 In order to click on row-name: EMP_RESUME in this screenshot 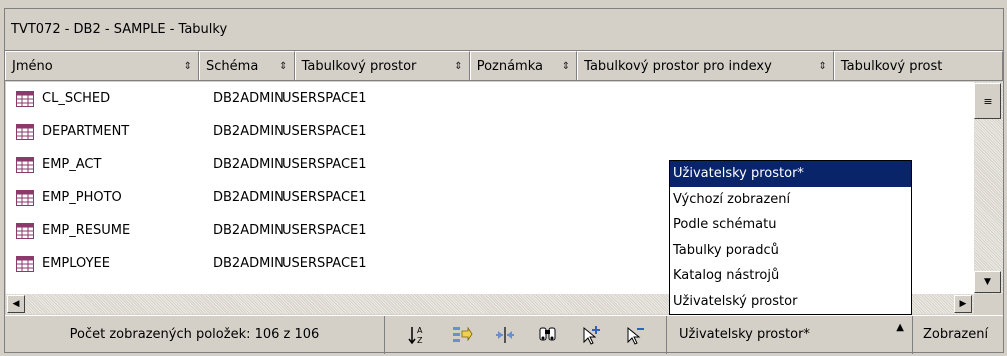, I will do `click(86, 230)`.